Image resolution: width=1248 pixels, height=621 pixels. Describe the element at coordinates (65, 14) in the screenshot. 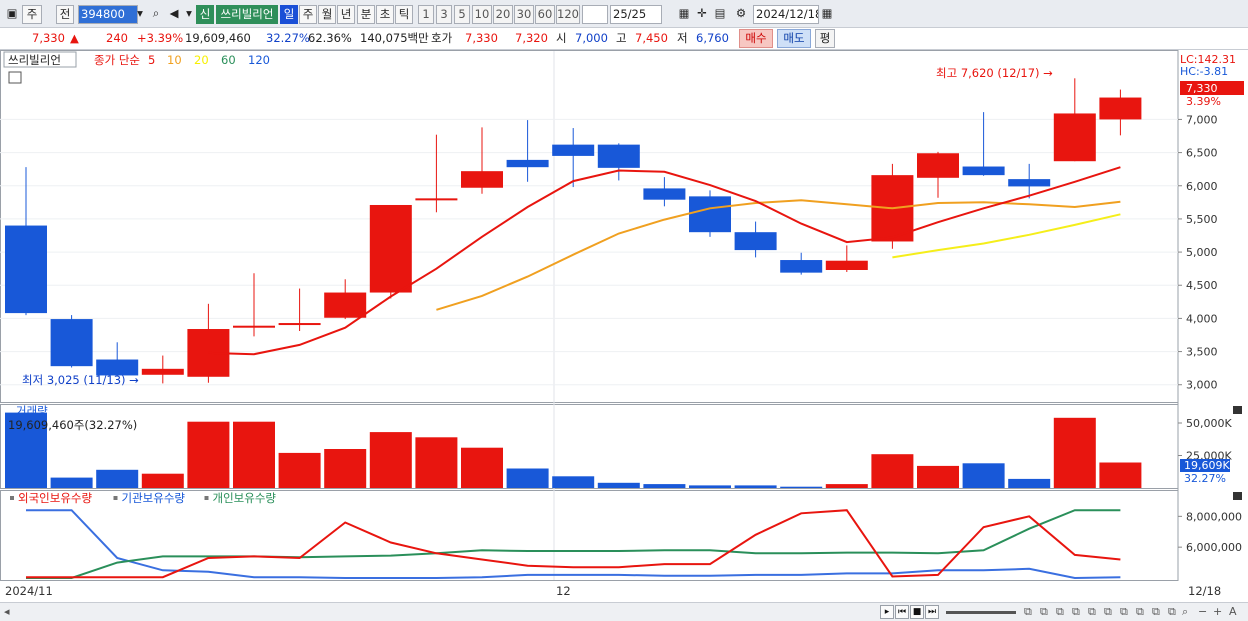

I see `toolbar-button-2: 전` at that location.